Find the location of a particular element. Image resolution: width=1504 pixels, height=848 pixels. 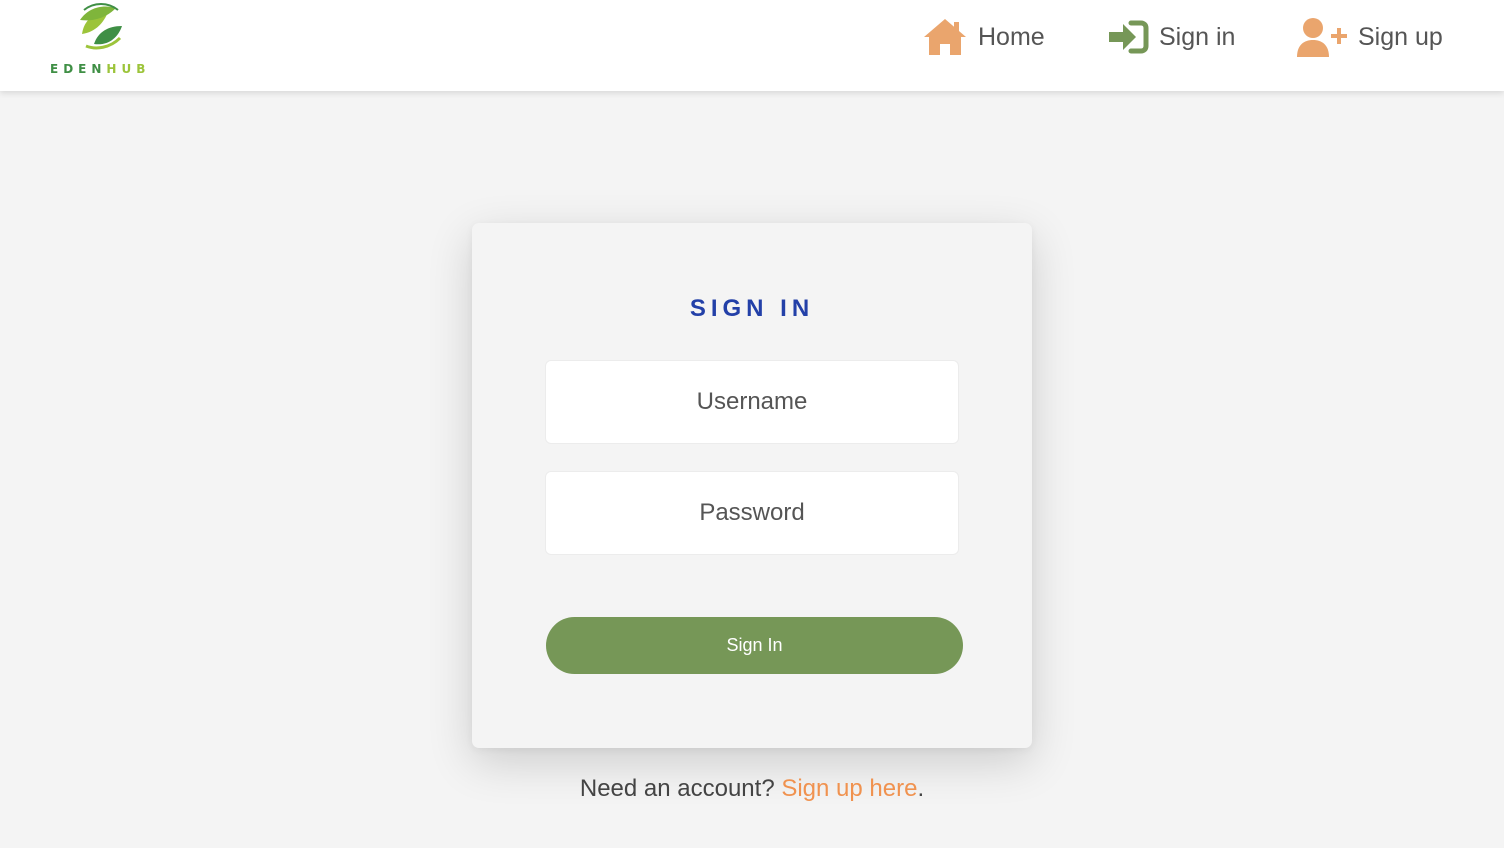

signup-prompt: Need an account? Sign up here. is located at coordinates (752, 789).